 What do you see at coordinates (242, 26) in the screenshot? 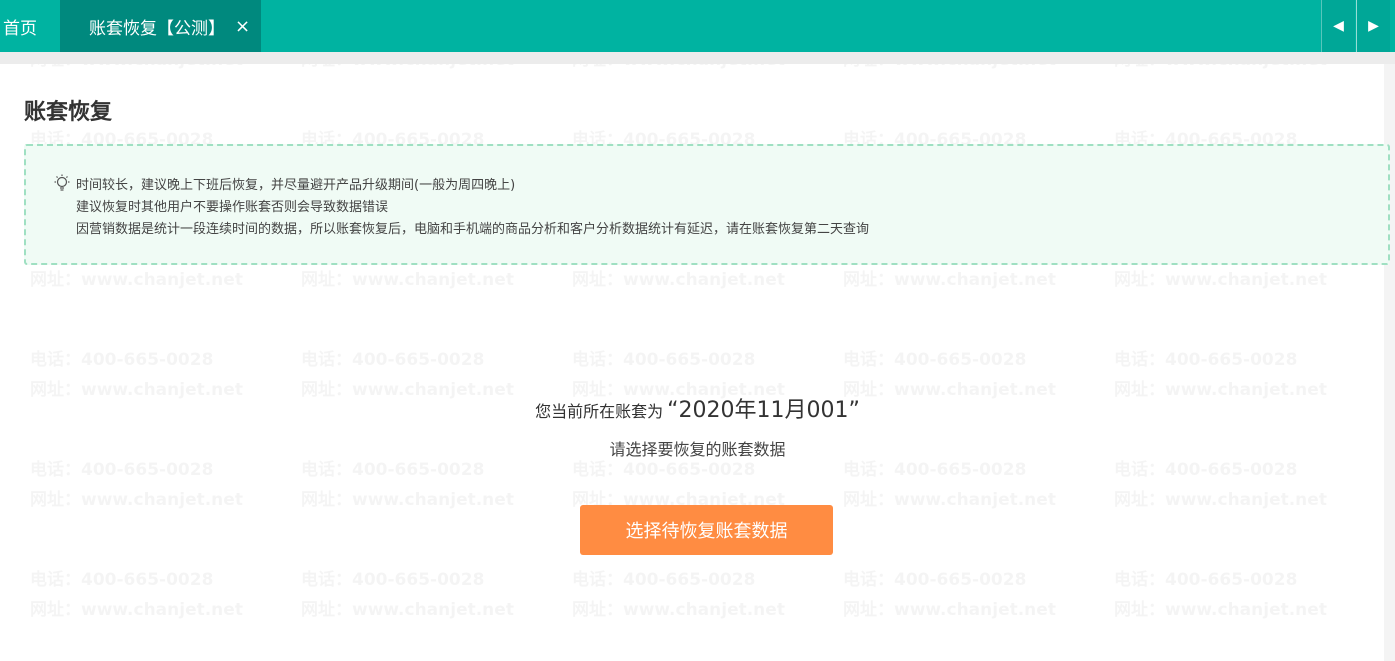
I see `close-icon: ×` at bounding box center [242, 26].